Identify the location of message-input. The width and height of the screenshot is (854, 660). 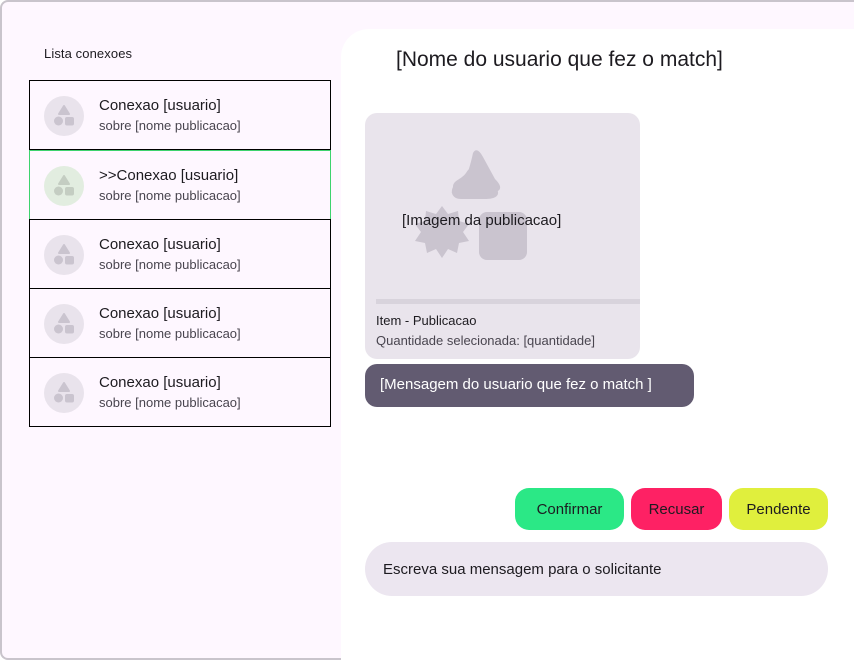
(596, 569).